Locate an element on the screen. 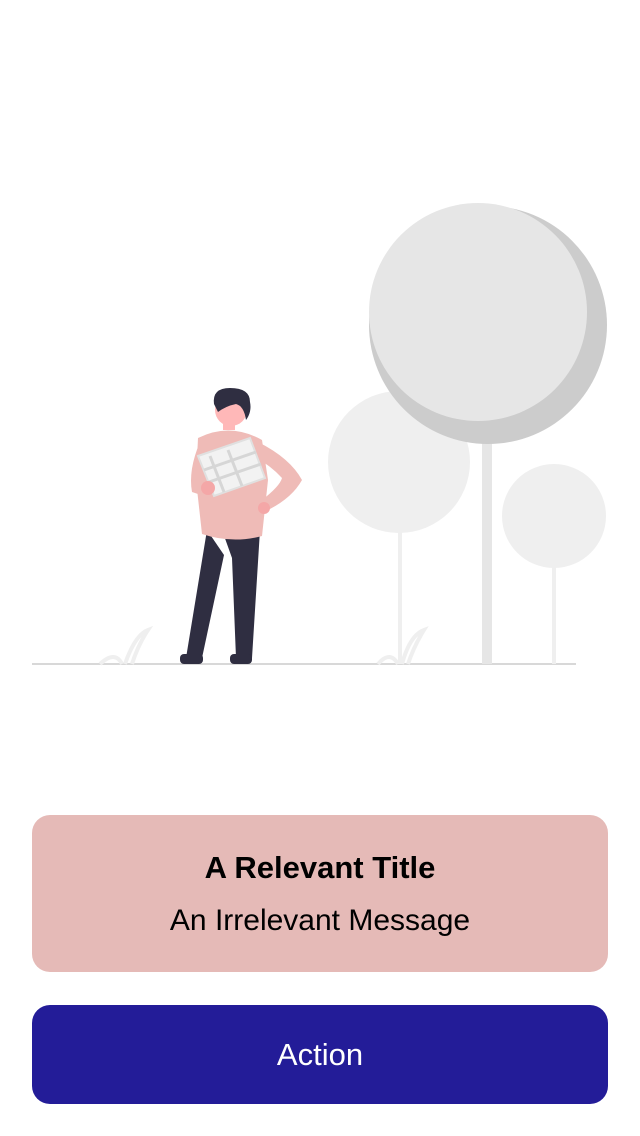  person-hand-left is located at coordinates (208, 488).